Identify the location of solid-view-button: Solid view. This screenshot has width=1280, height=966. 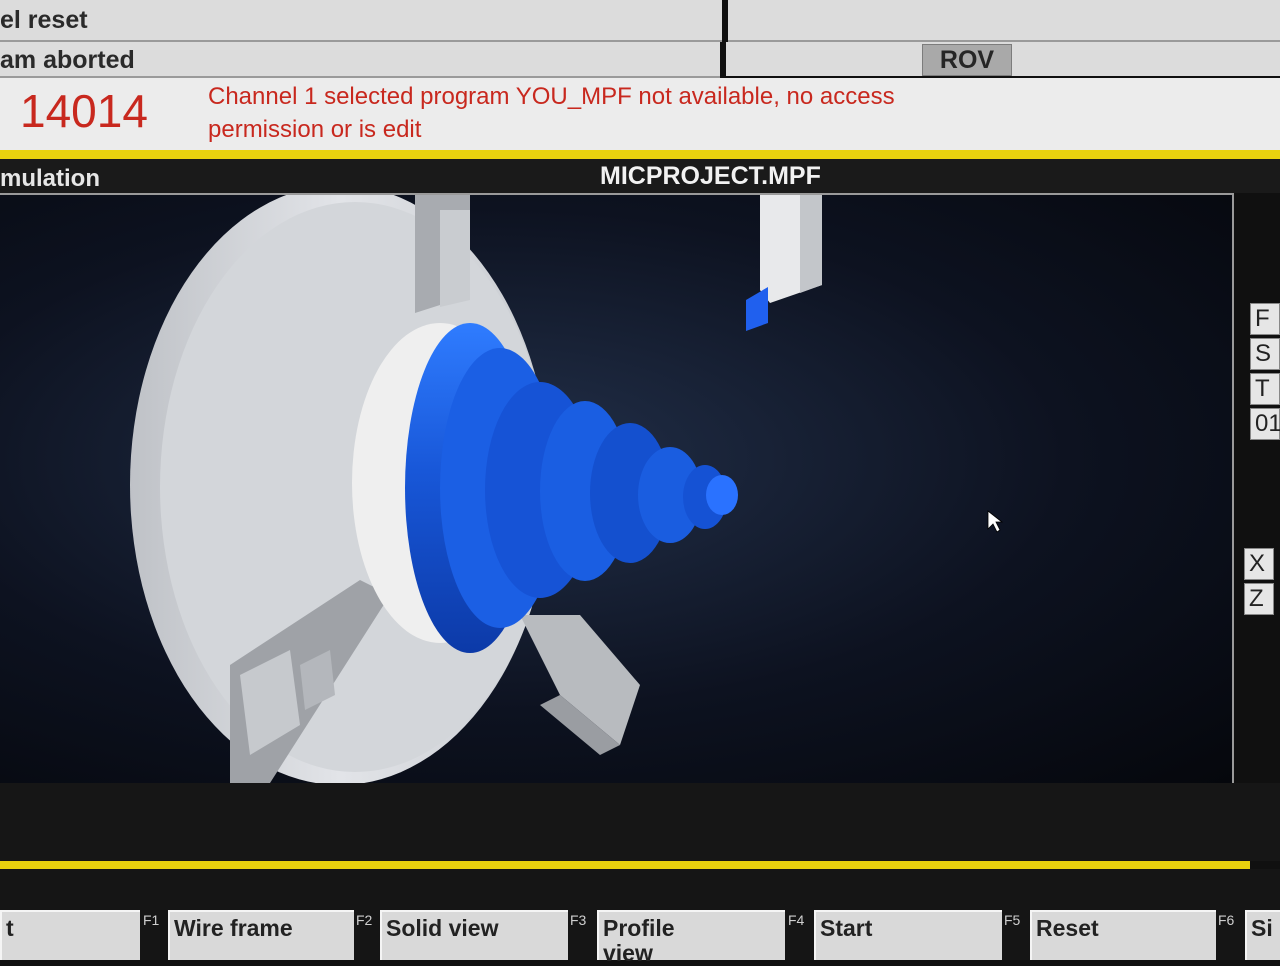
(474, 935).